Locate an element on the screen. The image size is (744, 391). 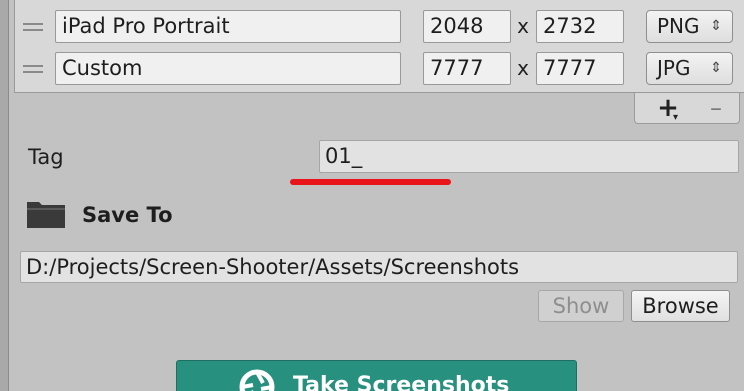
resolution-height-input: 2732 is located at coordinates (580, 26).